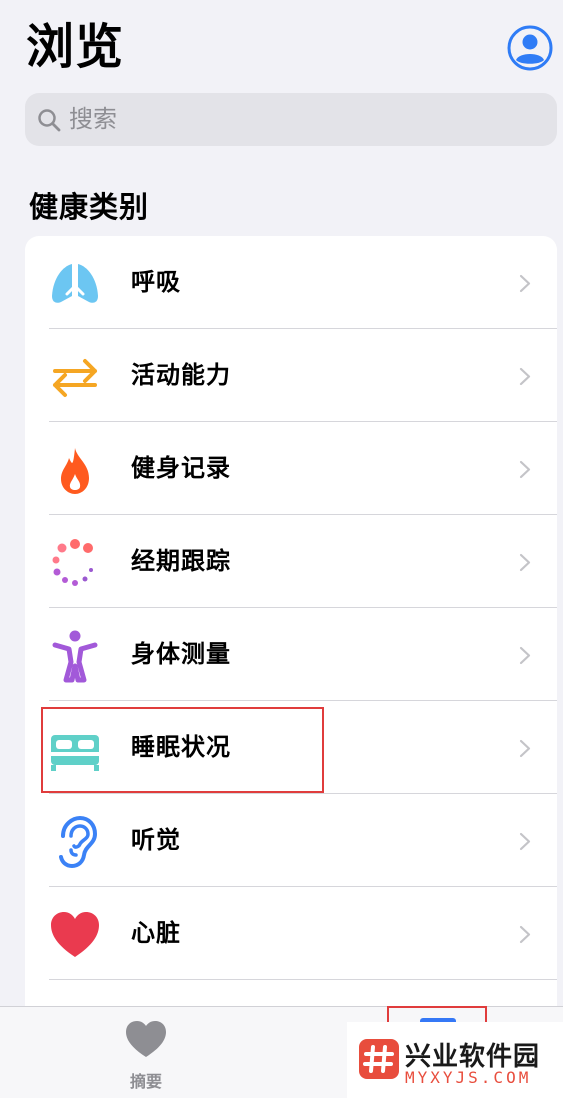 Image resolution: width=563 pixels, height=1098 pixels. What do you see at coordinates (75, 378) in the screenshot?
I see `arrows-left-right-icon` at bounding box center [75, 378].